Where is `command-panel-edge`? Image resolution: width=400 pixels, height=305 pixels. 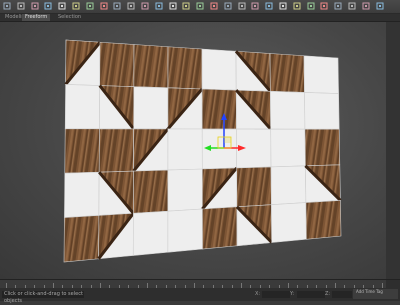
command-panel-edge is located at coordinates (393, 150).